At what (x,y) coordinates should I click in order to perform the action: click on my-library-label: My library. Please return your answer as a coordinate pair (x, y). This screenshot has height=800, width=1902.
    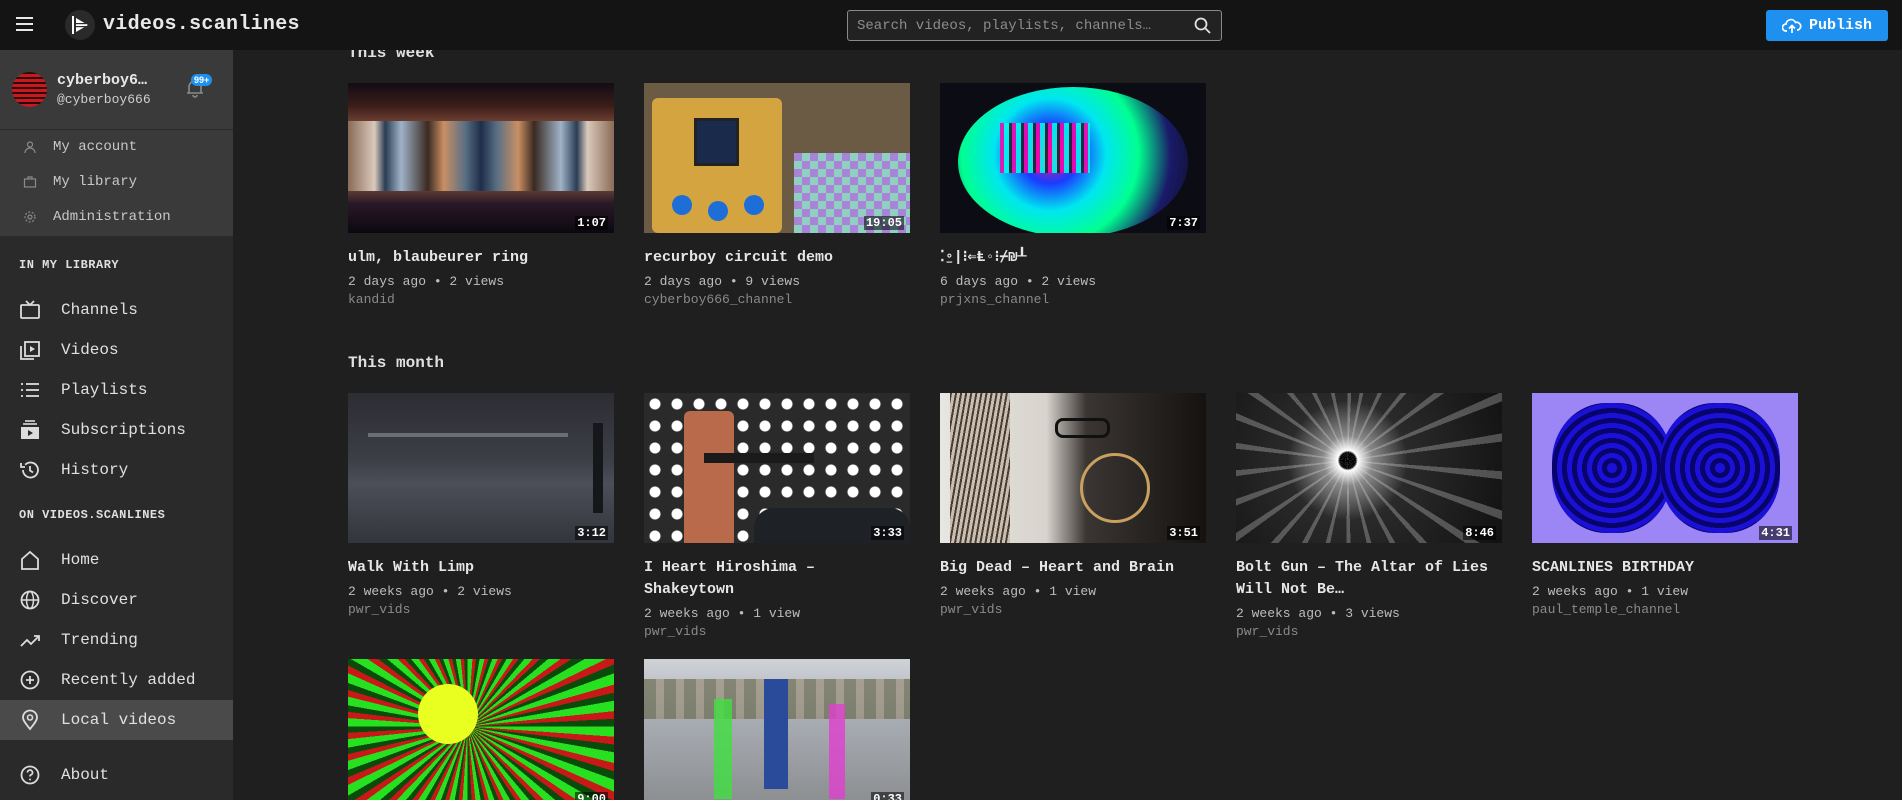
    Looking at the image, I should click on (95, 182).